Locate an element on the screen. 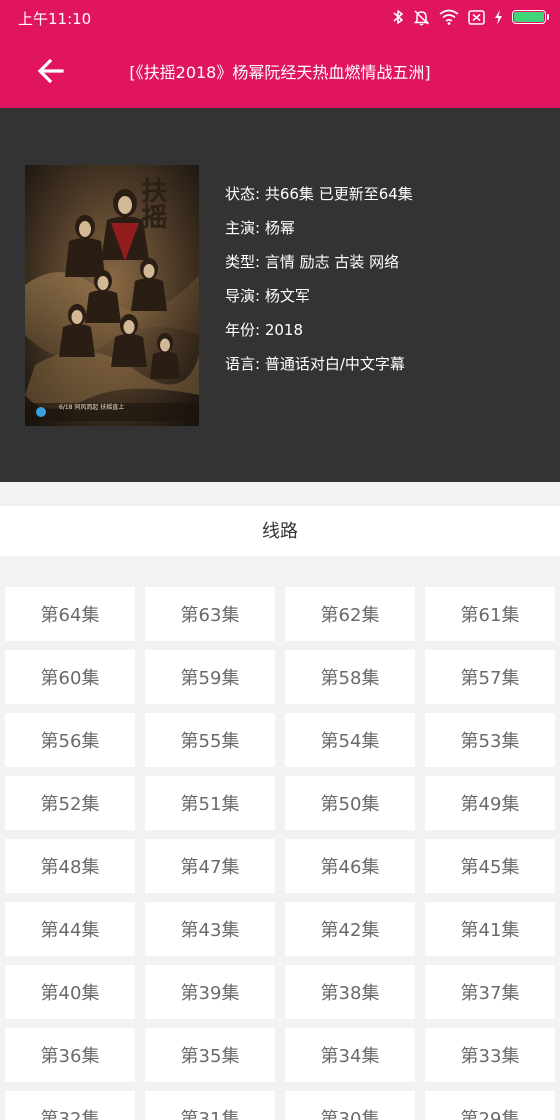 The width and height of the screenshot is (560, 1120). info-value: 言情 励志 古装 网络 is located at coordinates (332, 262).